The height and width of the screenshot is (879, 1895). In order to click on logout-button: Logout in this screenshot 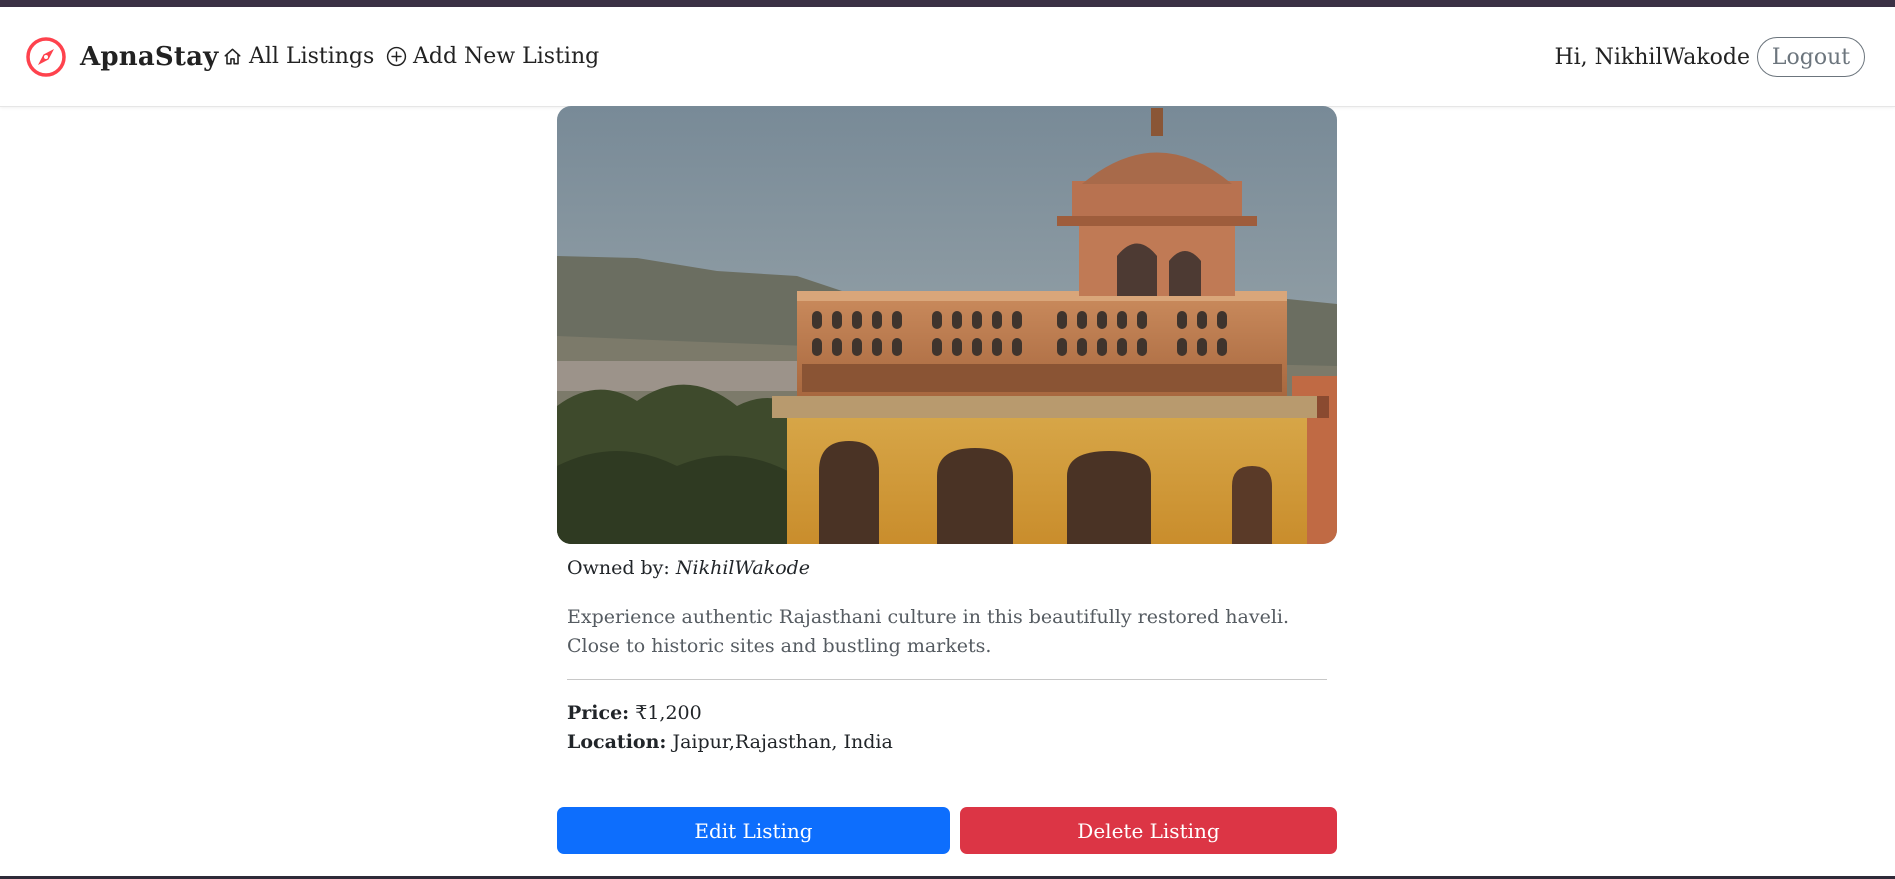, I will do `click(1811, 57)`.